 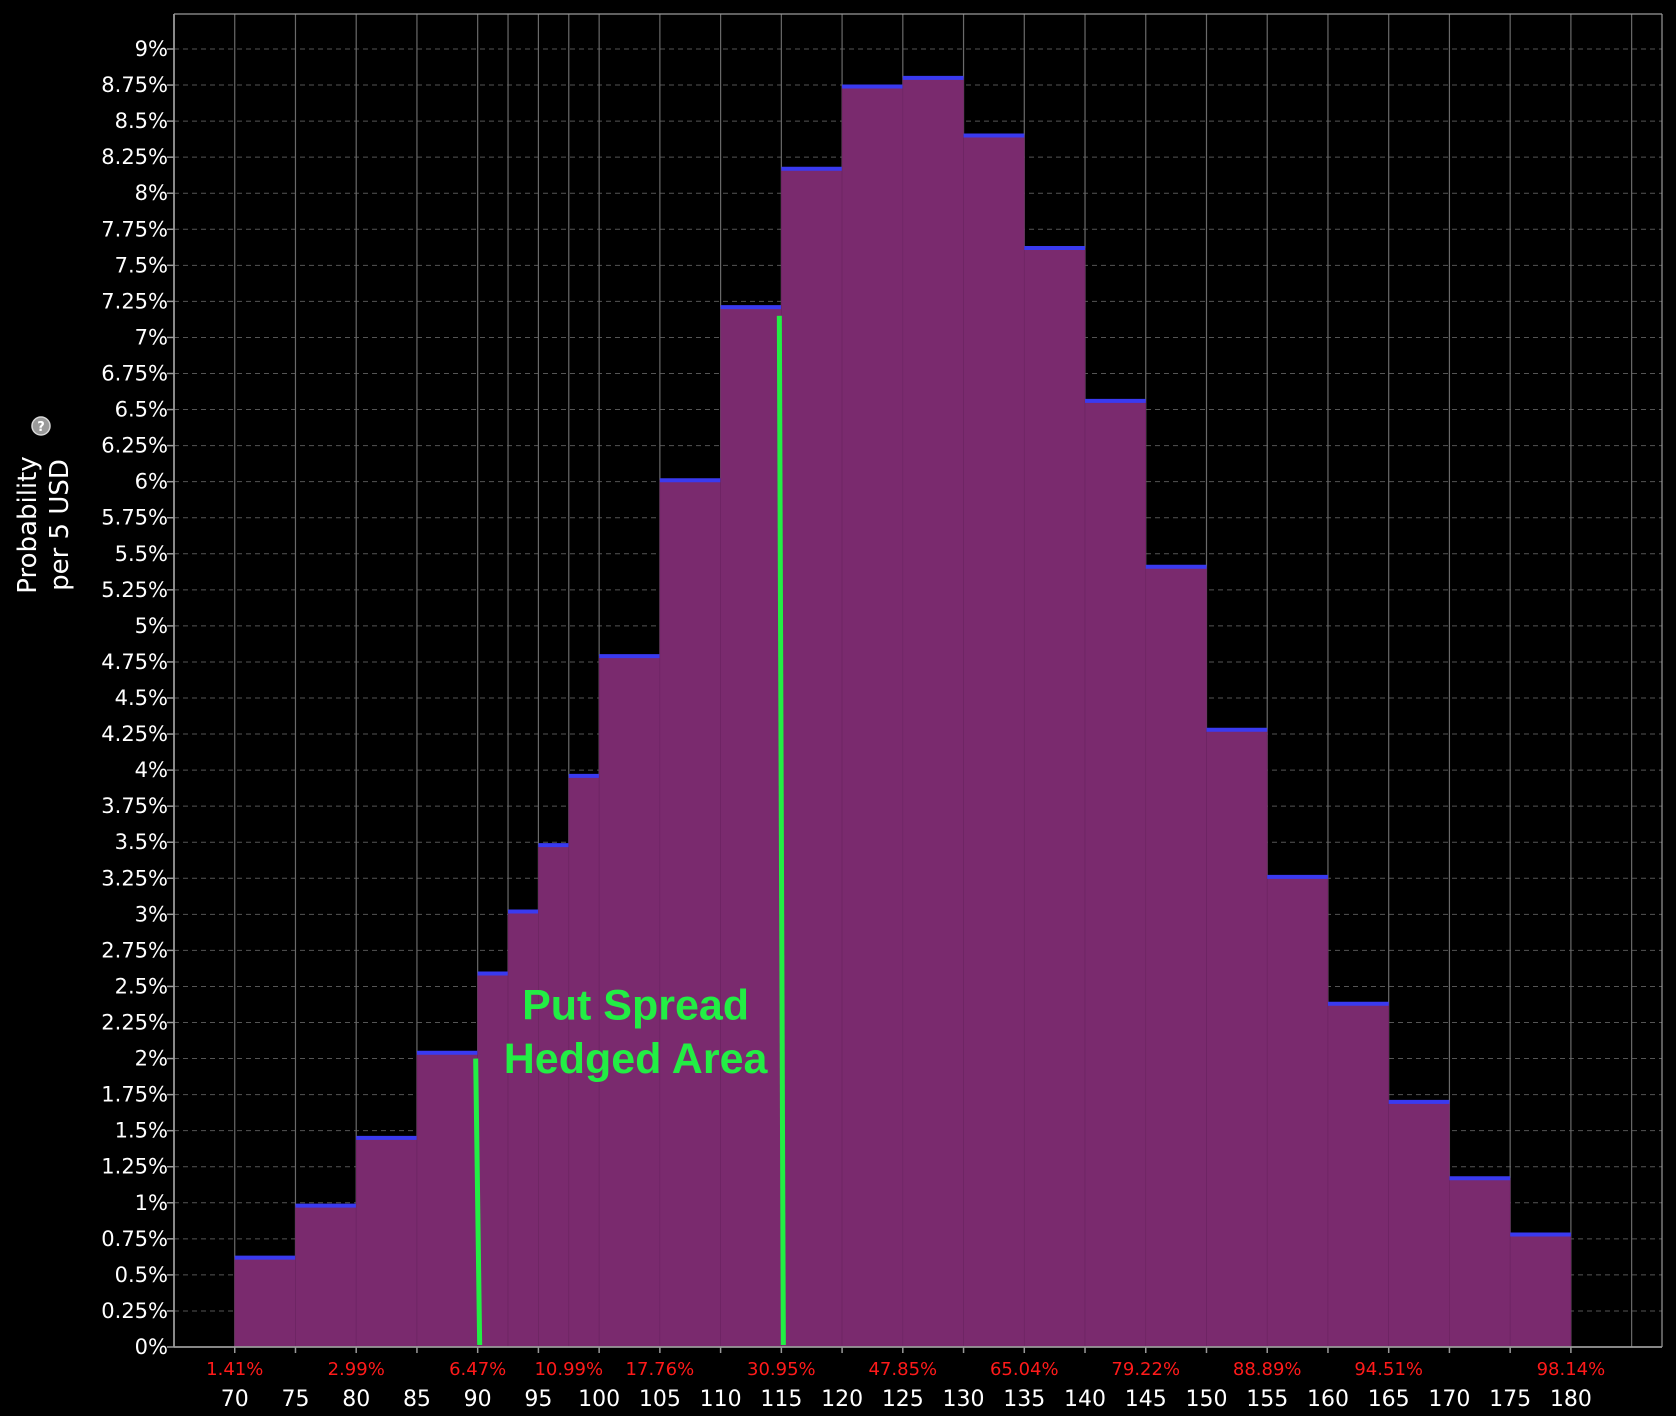 I want to click on y-tick-label: 5%, so click(x=151, y=626).